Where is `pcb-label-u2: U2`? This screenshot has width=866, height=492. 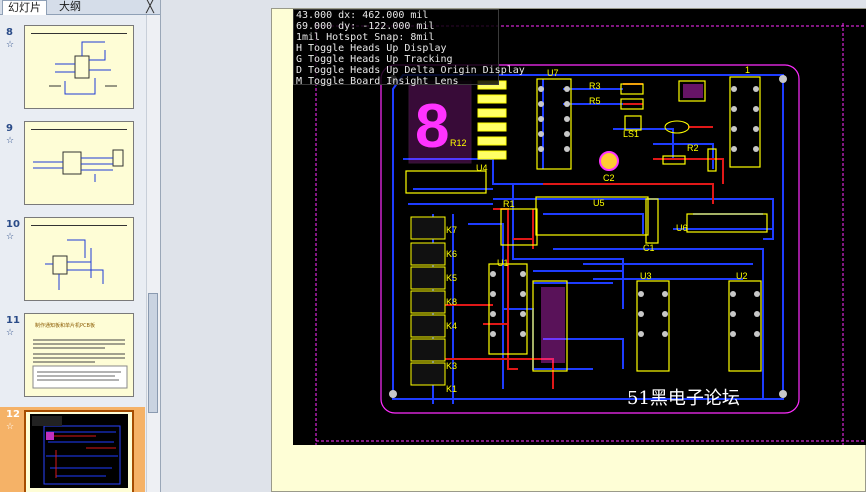
pcb-label-u2: U2 is located at coordinates (742, 276).